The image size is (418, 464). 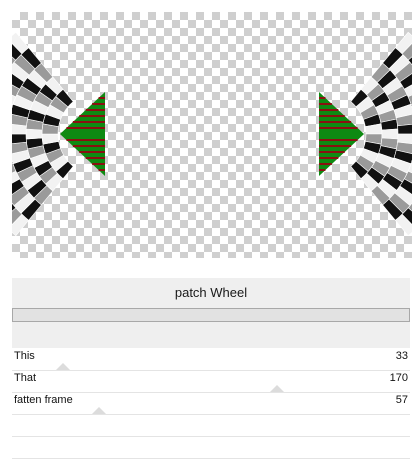 I want to click on panel-progress-bar, so click(x=211, y=315).